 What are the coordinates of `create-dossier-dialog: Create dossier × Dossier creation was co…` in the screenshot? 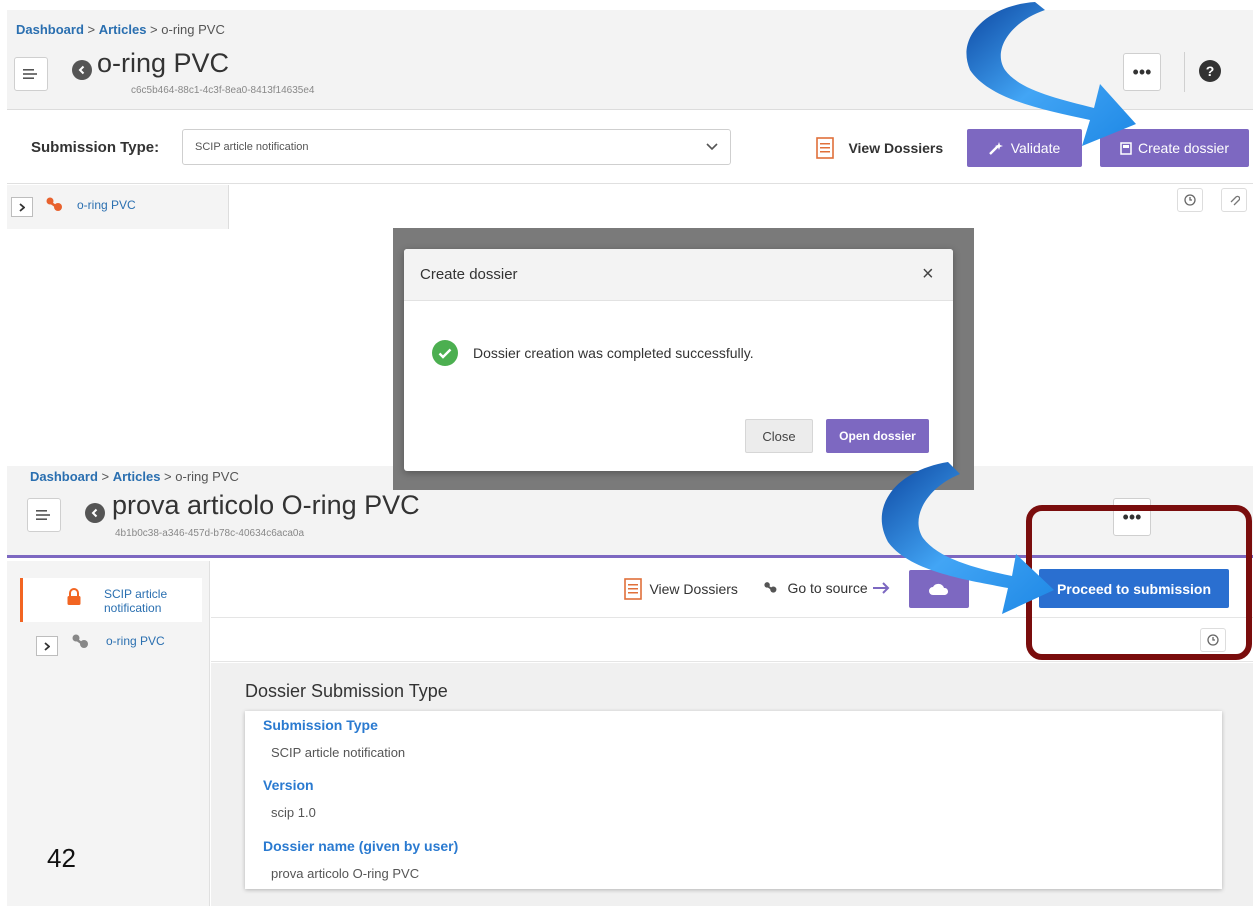 It's located at (678, 360).